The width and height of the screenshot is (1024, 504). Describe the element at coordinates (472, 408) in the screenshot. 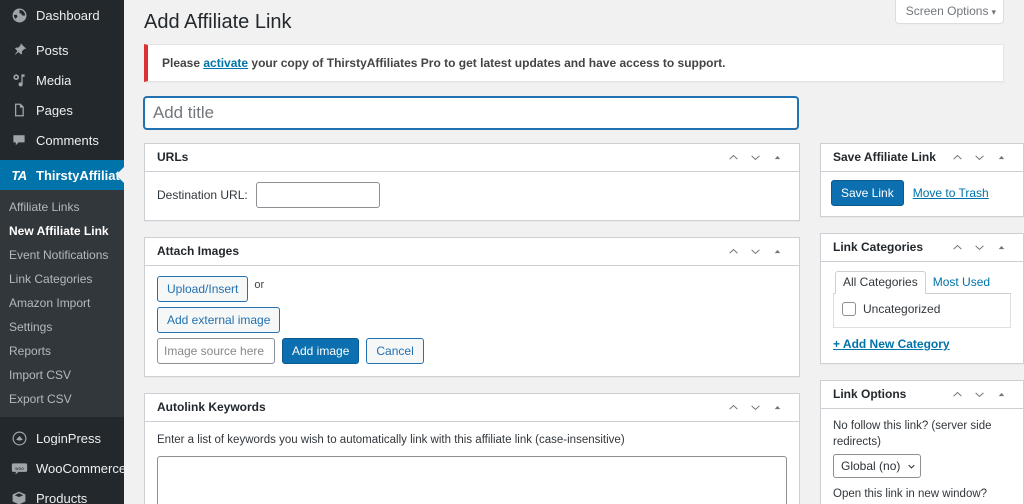

I see `autolink-keywords-postbox-header: Autolink Keywords` at that location.